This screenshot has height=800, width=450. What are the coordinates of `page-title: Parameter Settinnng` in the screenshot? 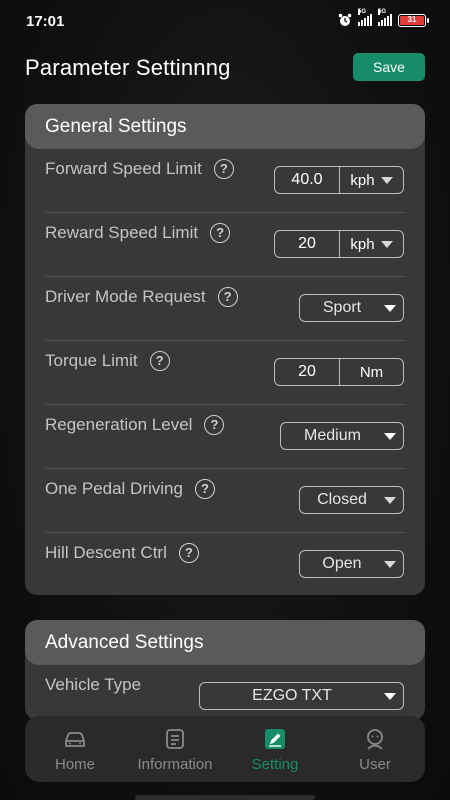 It's located at (128, 67).